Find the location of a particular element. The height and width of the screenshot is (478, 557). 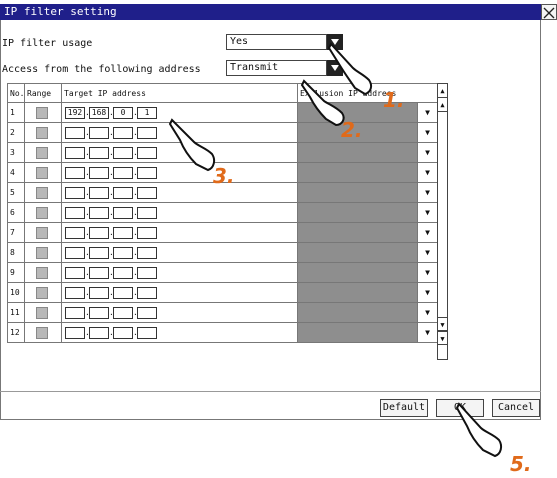

row-number: 9 is located at coordinates (16, 272).